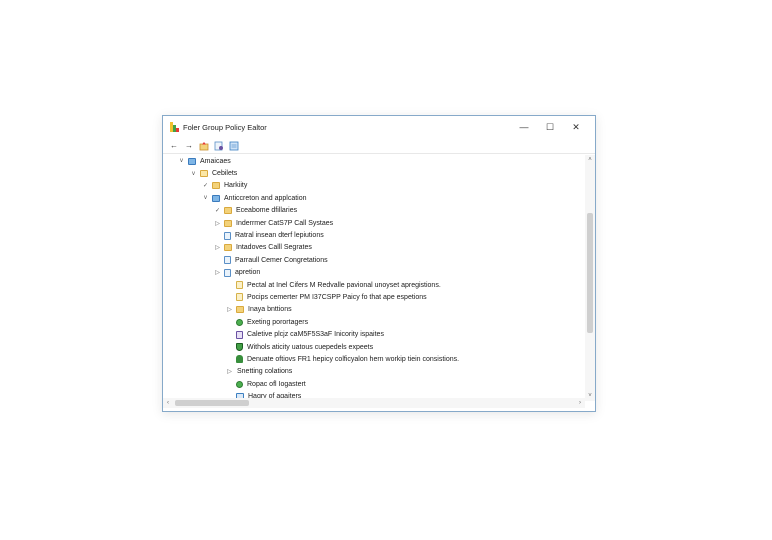  Describe the element at coordinates (373, 186) in the screenshot. I see `tree-item: ✓ Harkiity` at that location.